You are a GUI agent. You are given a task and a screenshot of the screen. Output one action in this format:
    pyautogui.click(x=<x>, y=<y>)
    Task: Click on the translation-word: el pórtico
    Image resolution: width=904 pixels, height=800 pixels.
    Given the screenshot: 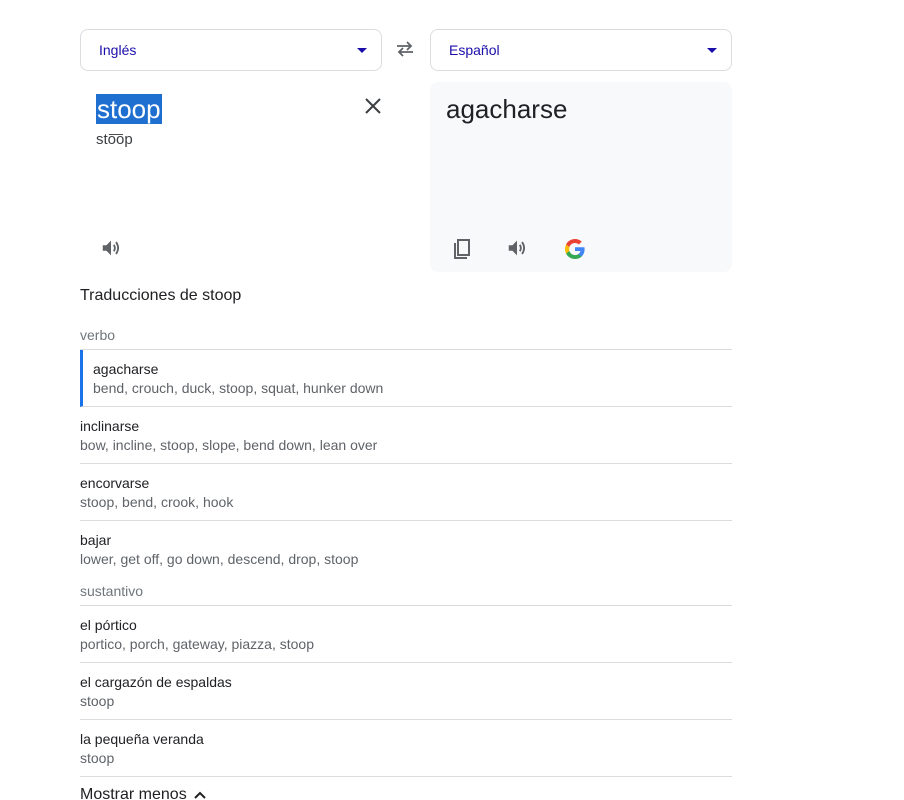 What is the action you would take?
    pyautogui.click(x=108, y=625)
    